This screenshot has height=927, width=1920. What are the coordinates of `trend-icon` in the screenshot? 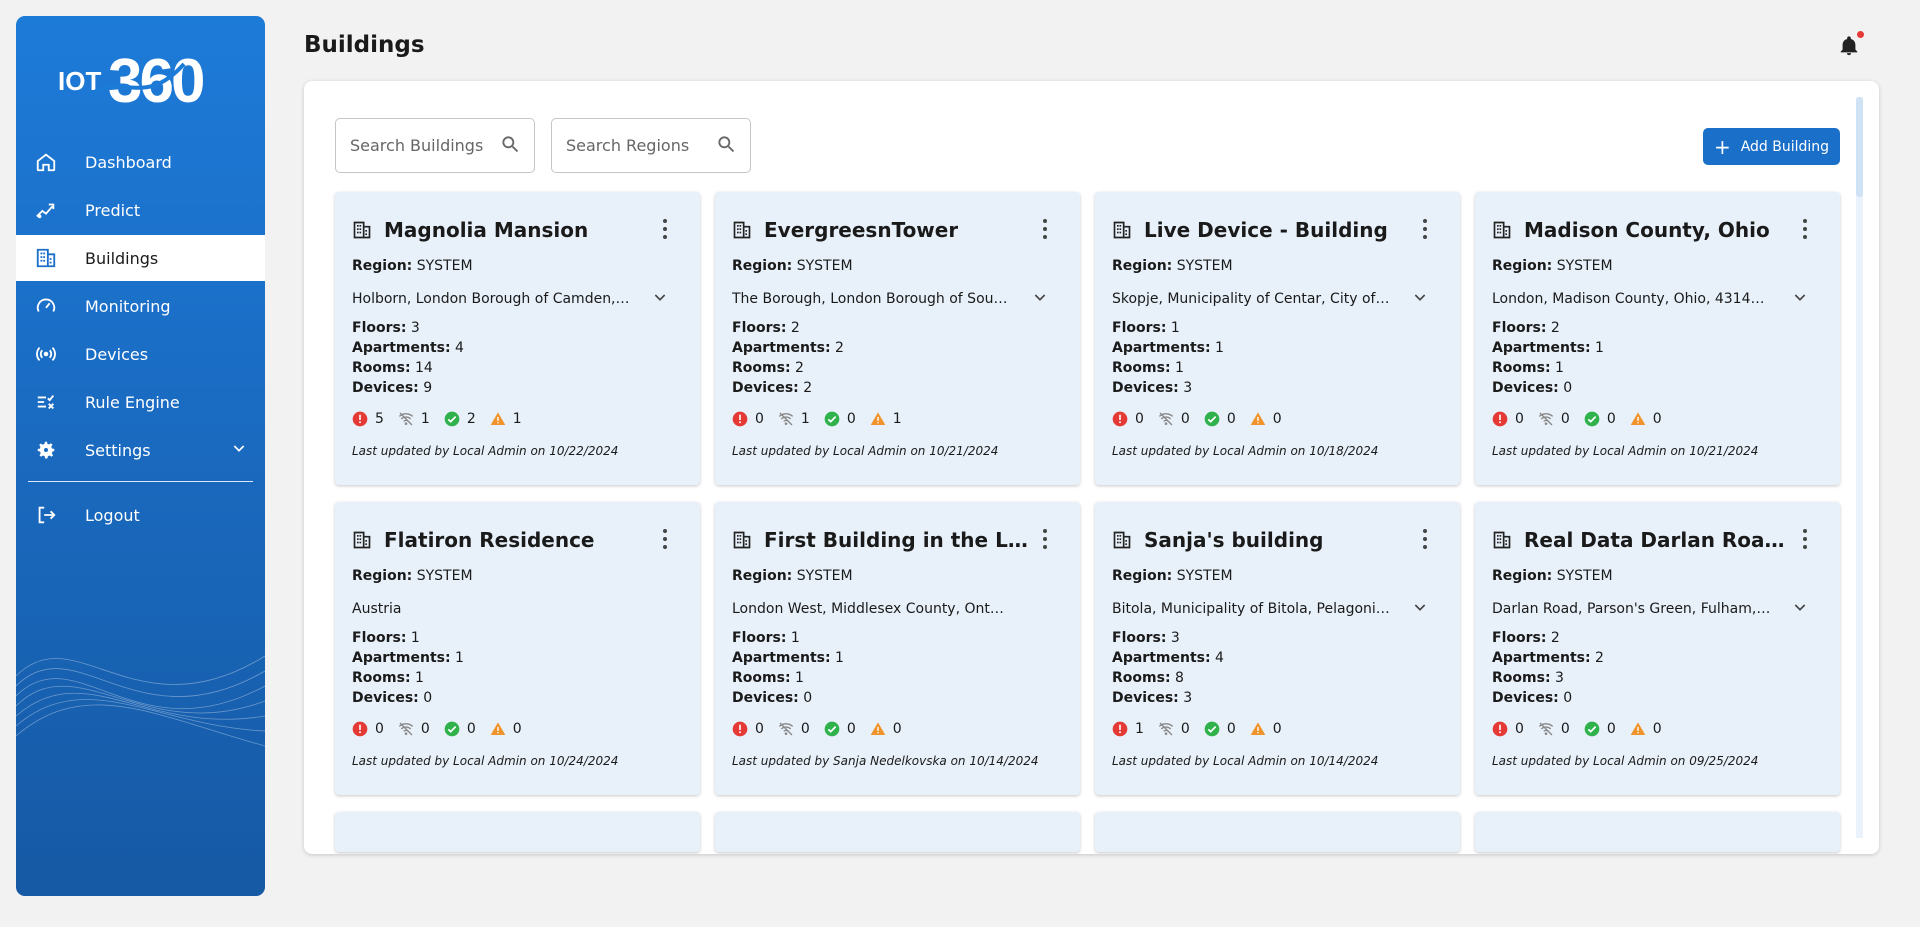 It's located at (46, 210).